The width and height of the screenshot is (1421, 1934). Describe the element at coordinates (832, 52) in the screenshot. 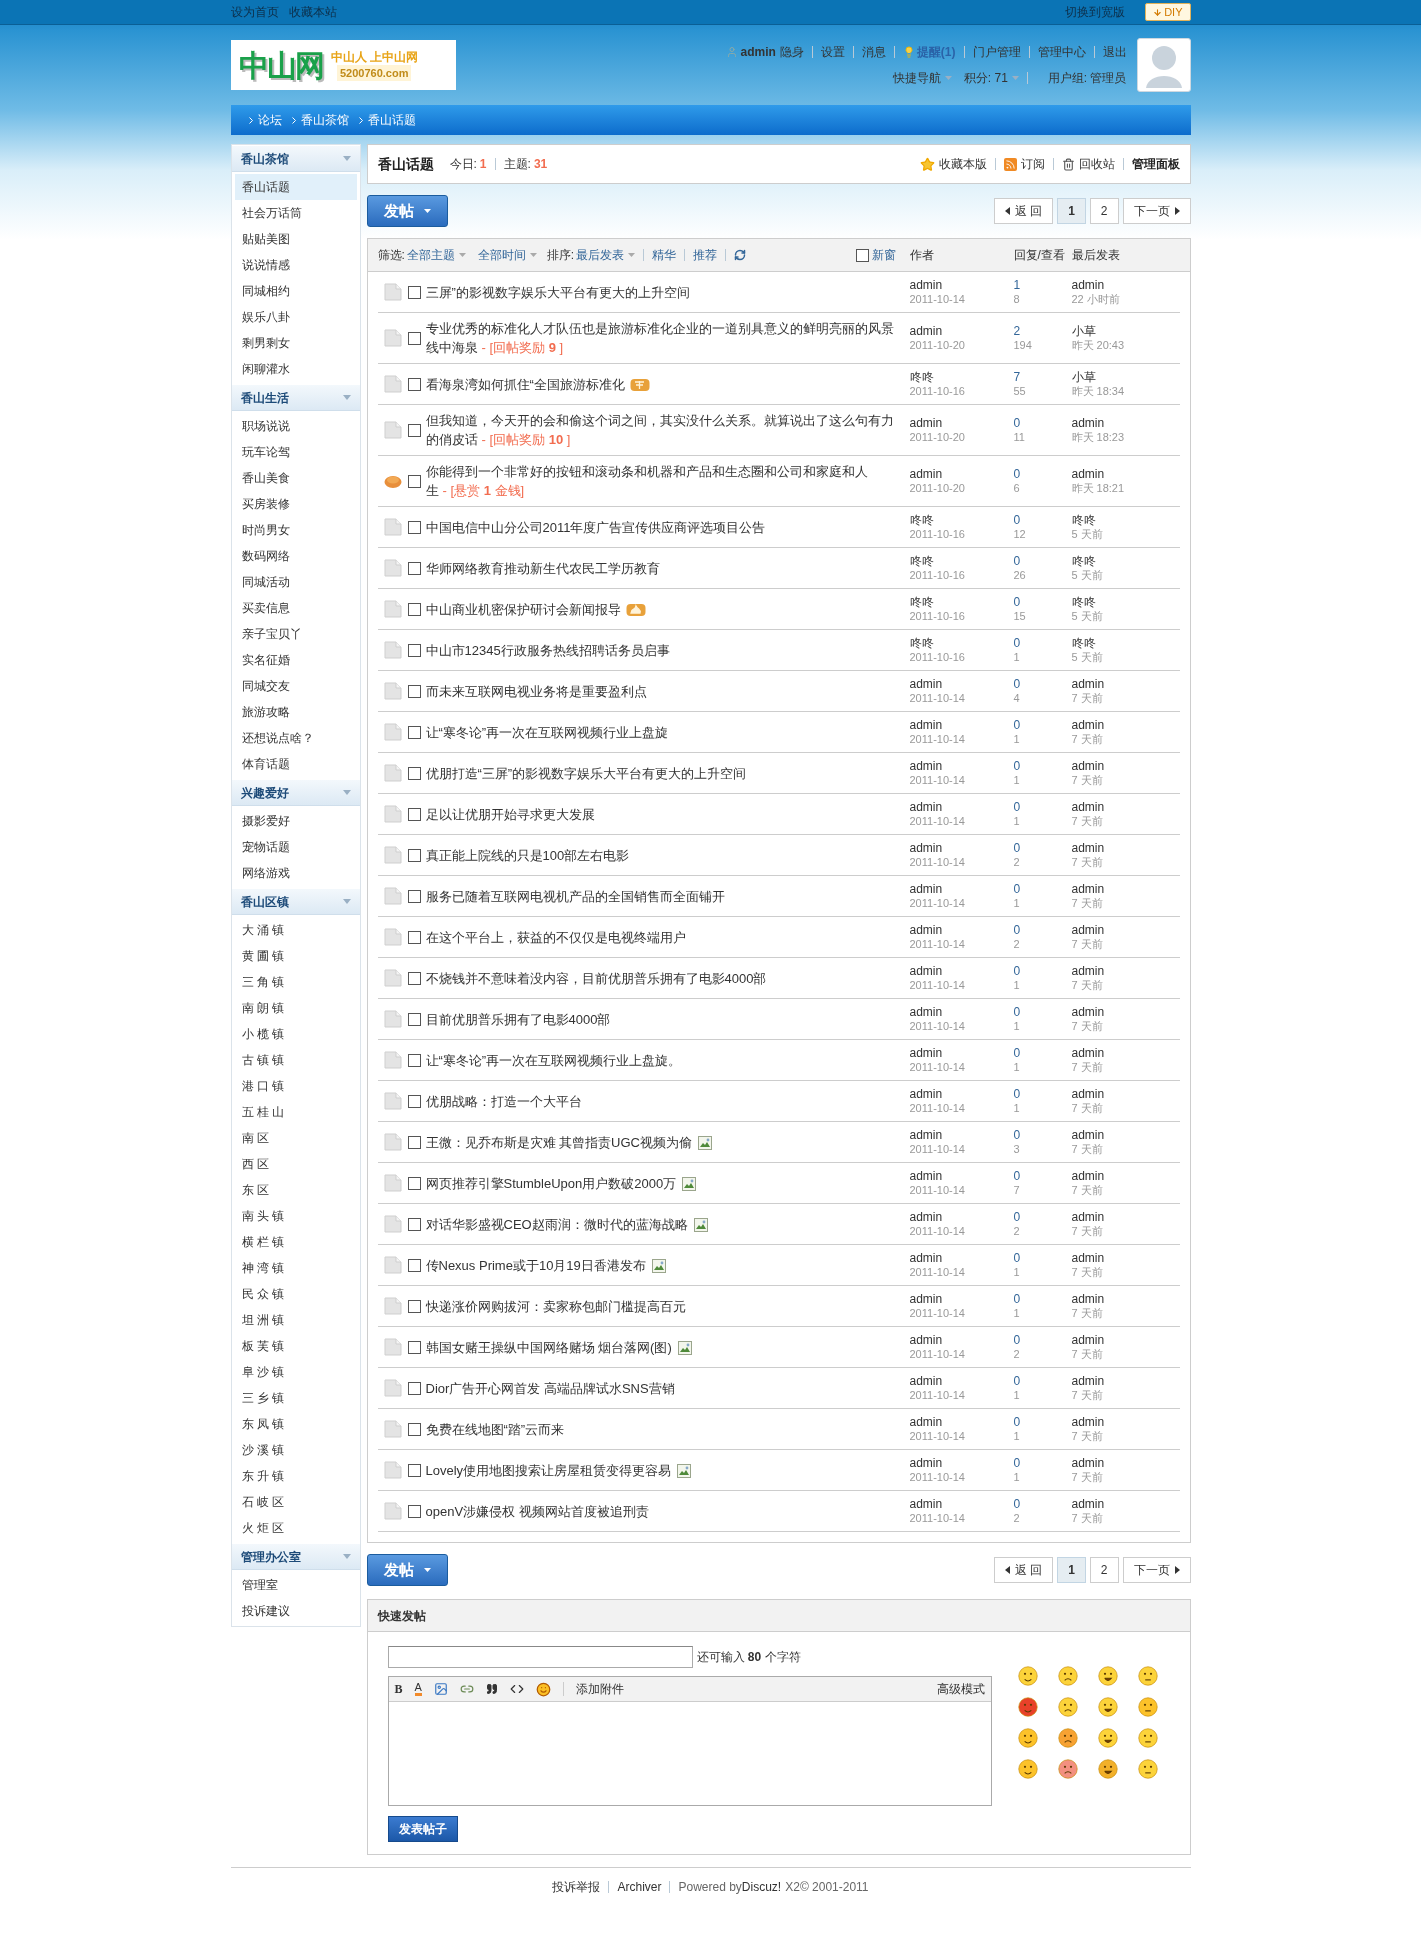

I see `user-menu-link: 设置` at that location.